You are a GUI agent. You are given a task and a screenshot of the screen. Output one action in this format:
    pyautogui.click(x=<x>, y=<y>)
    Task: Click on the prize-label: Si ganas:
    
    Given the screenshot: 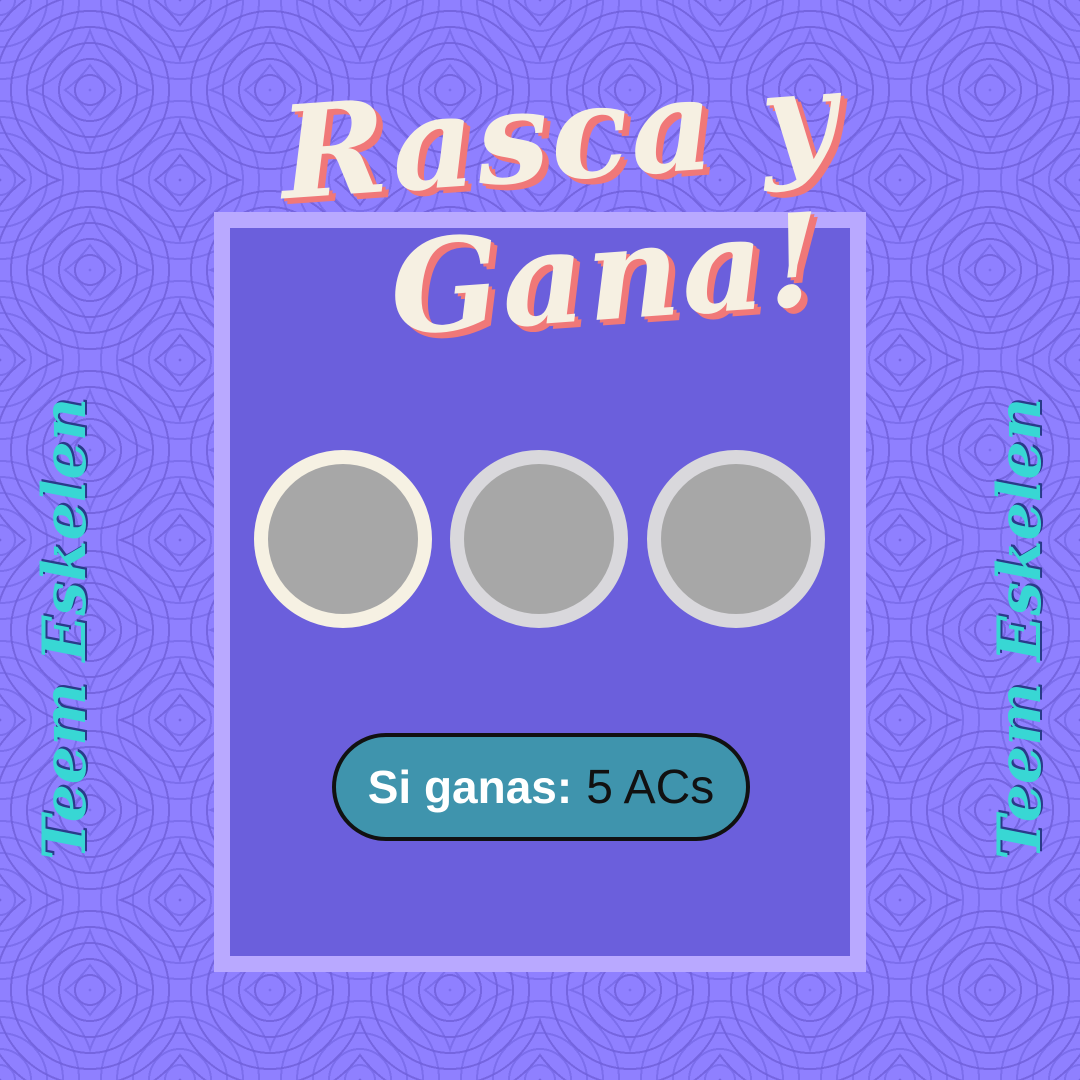 What is the action you would take?
    pyautogui.click(x=470, y=787)
    